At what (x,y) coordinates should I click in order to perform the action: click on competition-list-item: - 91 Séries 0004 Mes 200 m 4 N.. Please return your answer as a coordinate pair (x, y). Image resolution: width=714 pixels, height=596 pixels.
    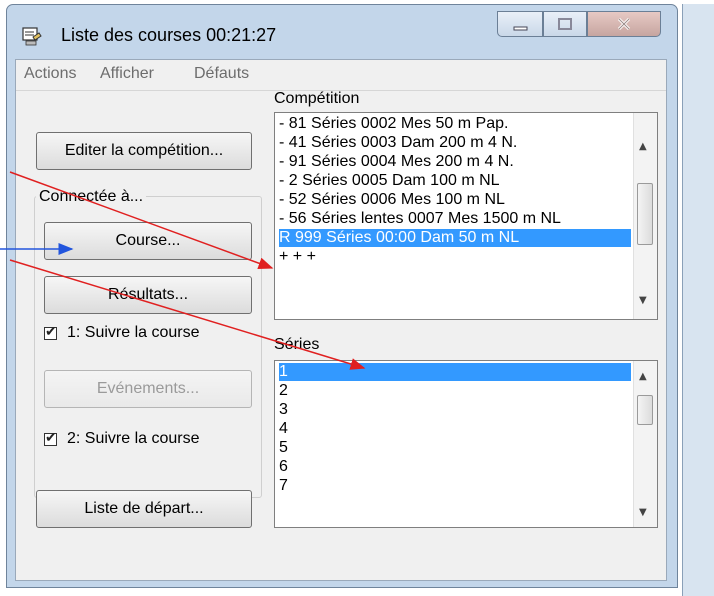
    Looking at the image, I should click on (455, 162).